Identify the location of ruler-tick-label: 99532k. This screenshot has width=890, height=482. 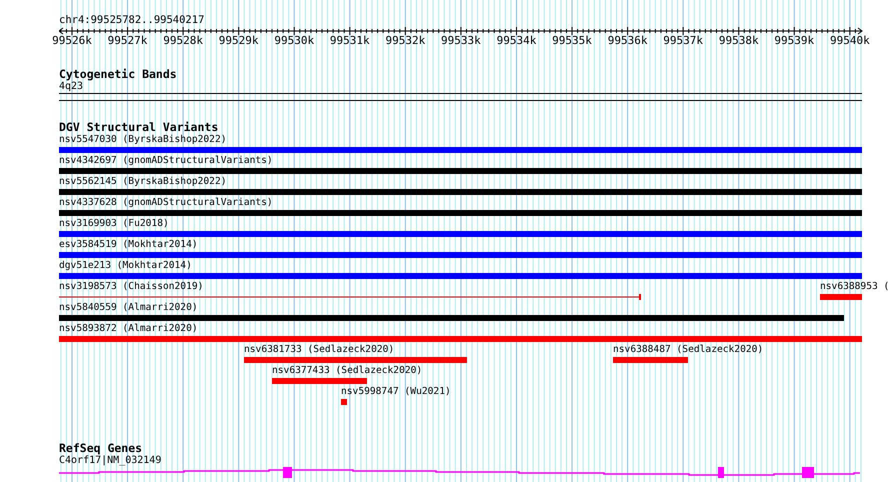
(405, 41).